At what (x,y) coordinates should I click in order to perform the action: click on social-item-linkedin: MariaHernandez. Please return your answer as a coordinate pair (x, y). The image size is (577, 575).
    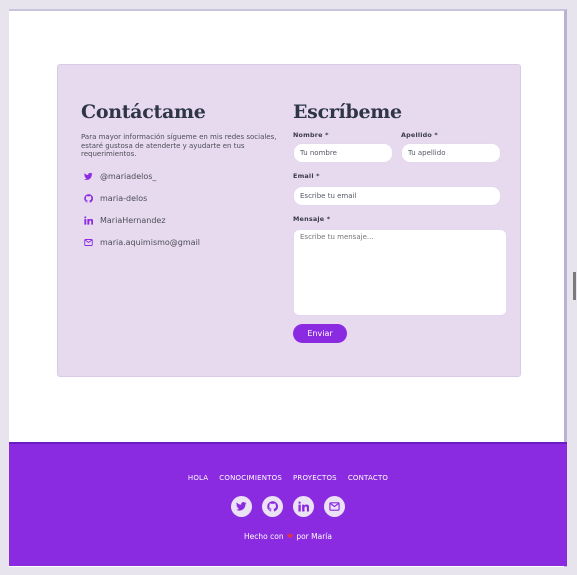
    Looking at the image, I should click on (181, 221).